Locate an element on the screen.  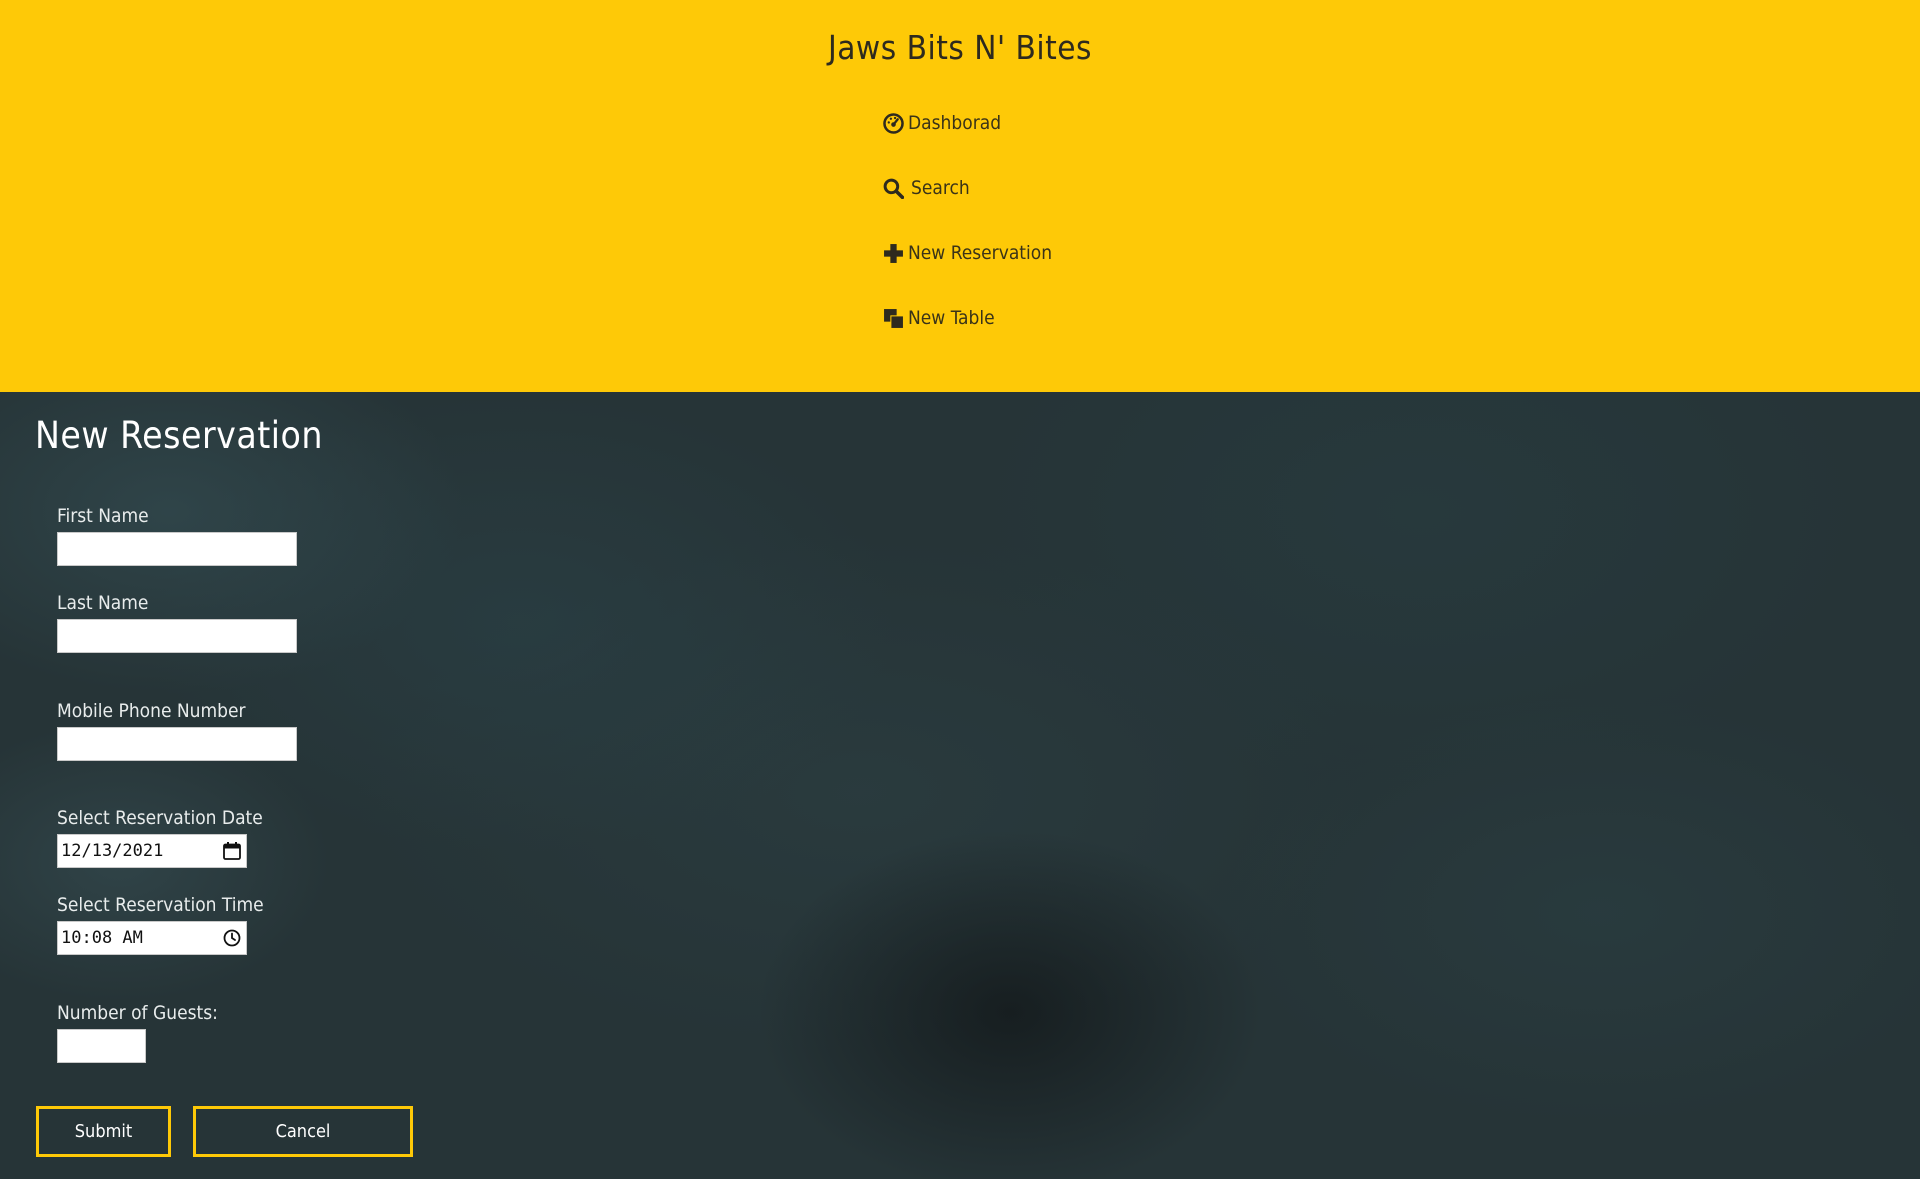
search-icon is located at coordinates (893, 188).